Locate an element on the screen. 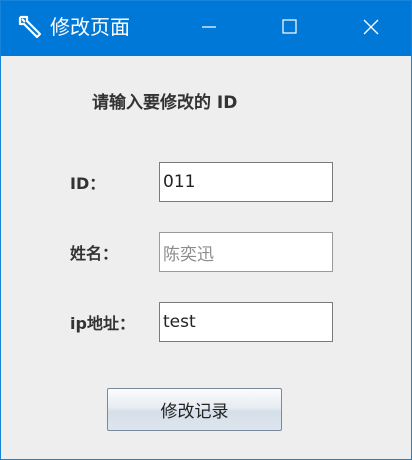  maximize-button is located at coordinates (290, 28).